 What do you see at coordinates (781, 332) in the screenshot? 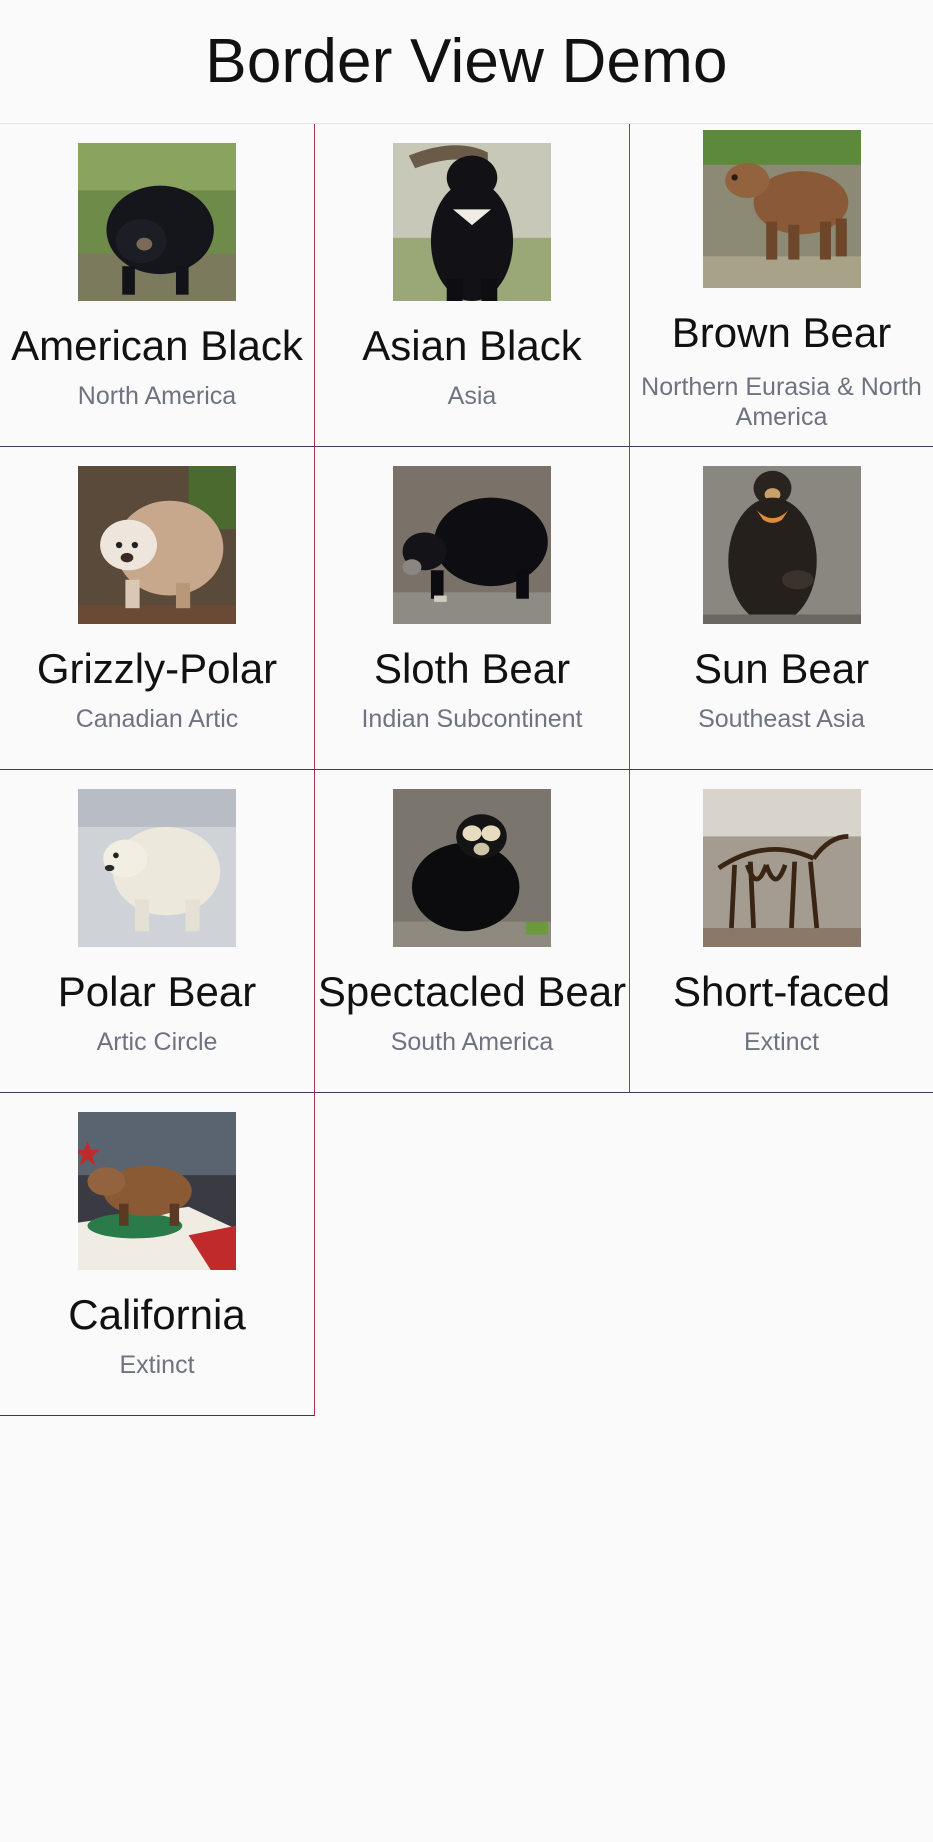
I see `bear-name: Brown Bear` at bounding box center [781, 332].